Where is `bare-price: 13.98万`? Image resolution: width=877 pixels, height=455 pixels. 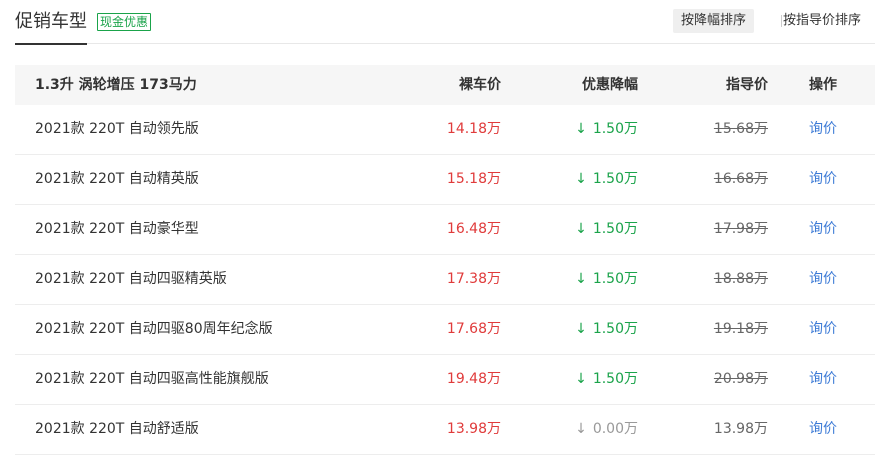
bare-price: 13.98万 is located at coordinates (473, 429).